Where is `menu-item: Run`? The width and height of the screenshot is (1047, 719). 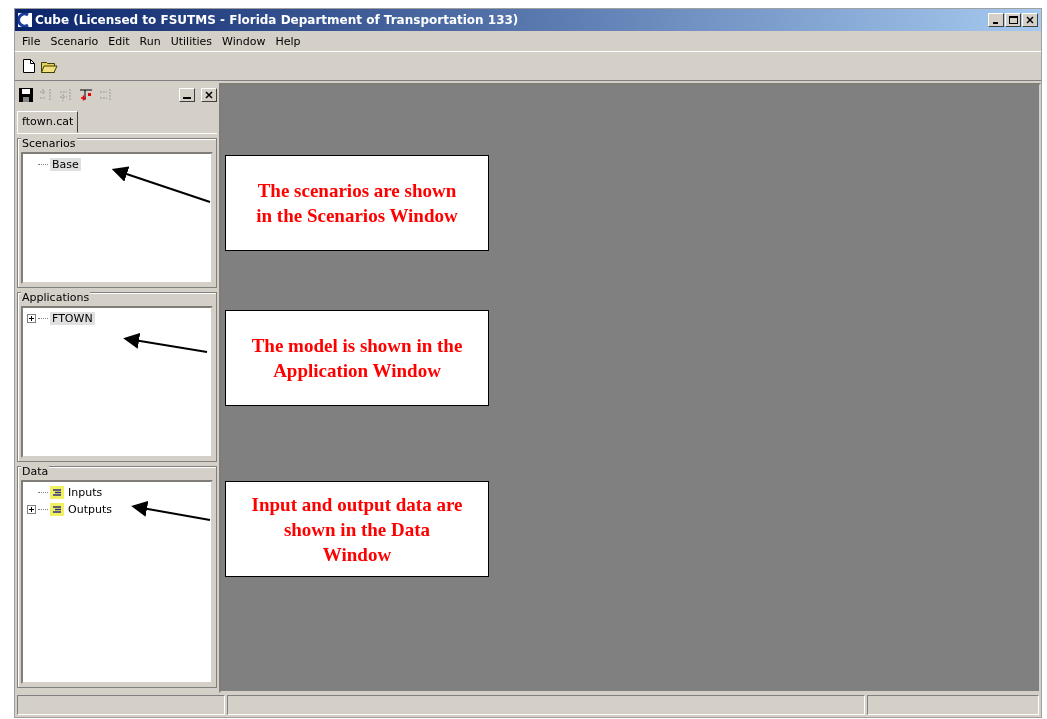
menu-item: Run is located at coordinates (150, 41).